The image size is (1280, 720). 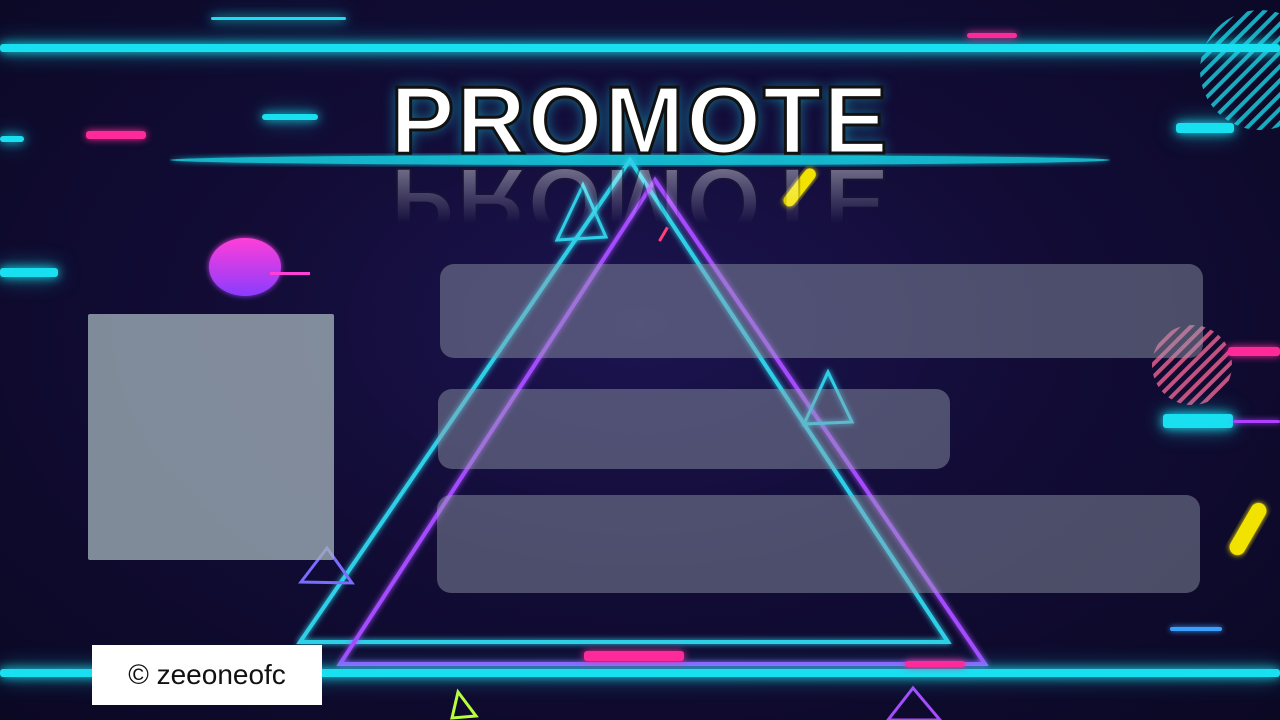 I want to click on watermark-label: © zeeoneofc, so click(x=207, y=675).